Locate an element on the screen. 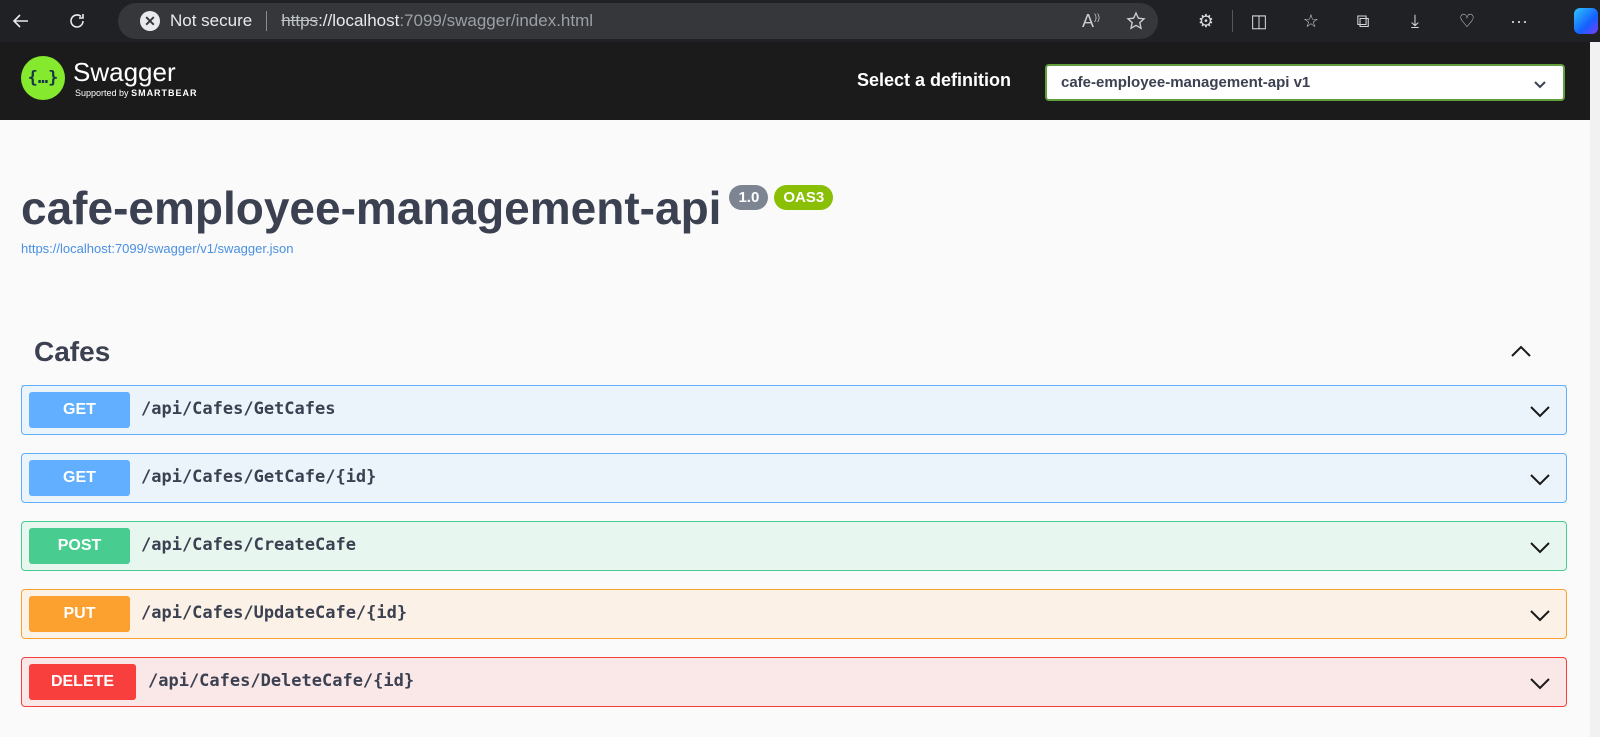  arrow-left-icon is located at coordinates (20, 21).